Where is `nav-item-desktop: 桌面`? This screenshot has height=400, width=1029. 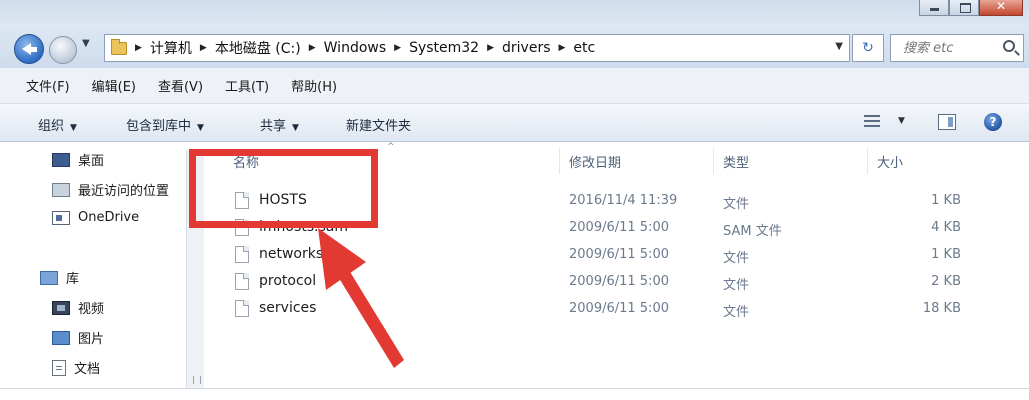
nav-item-desktop: 桌面 is located at coordinates (78, 159).